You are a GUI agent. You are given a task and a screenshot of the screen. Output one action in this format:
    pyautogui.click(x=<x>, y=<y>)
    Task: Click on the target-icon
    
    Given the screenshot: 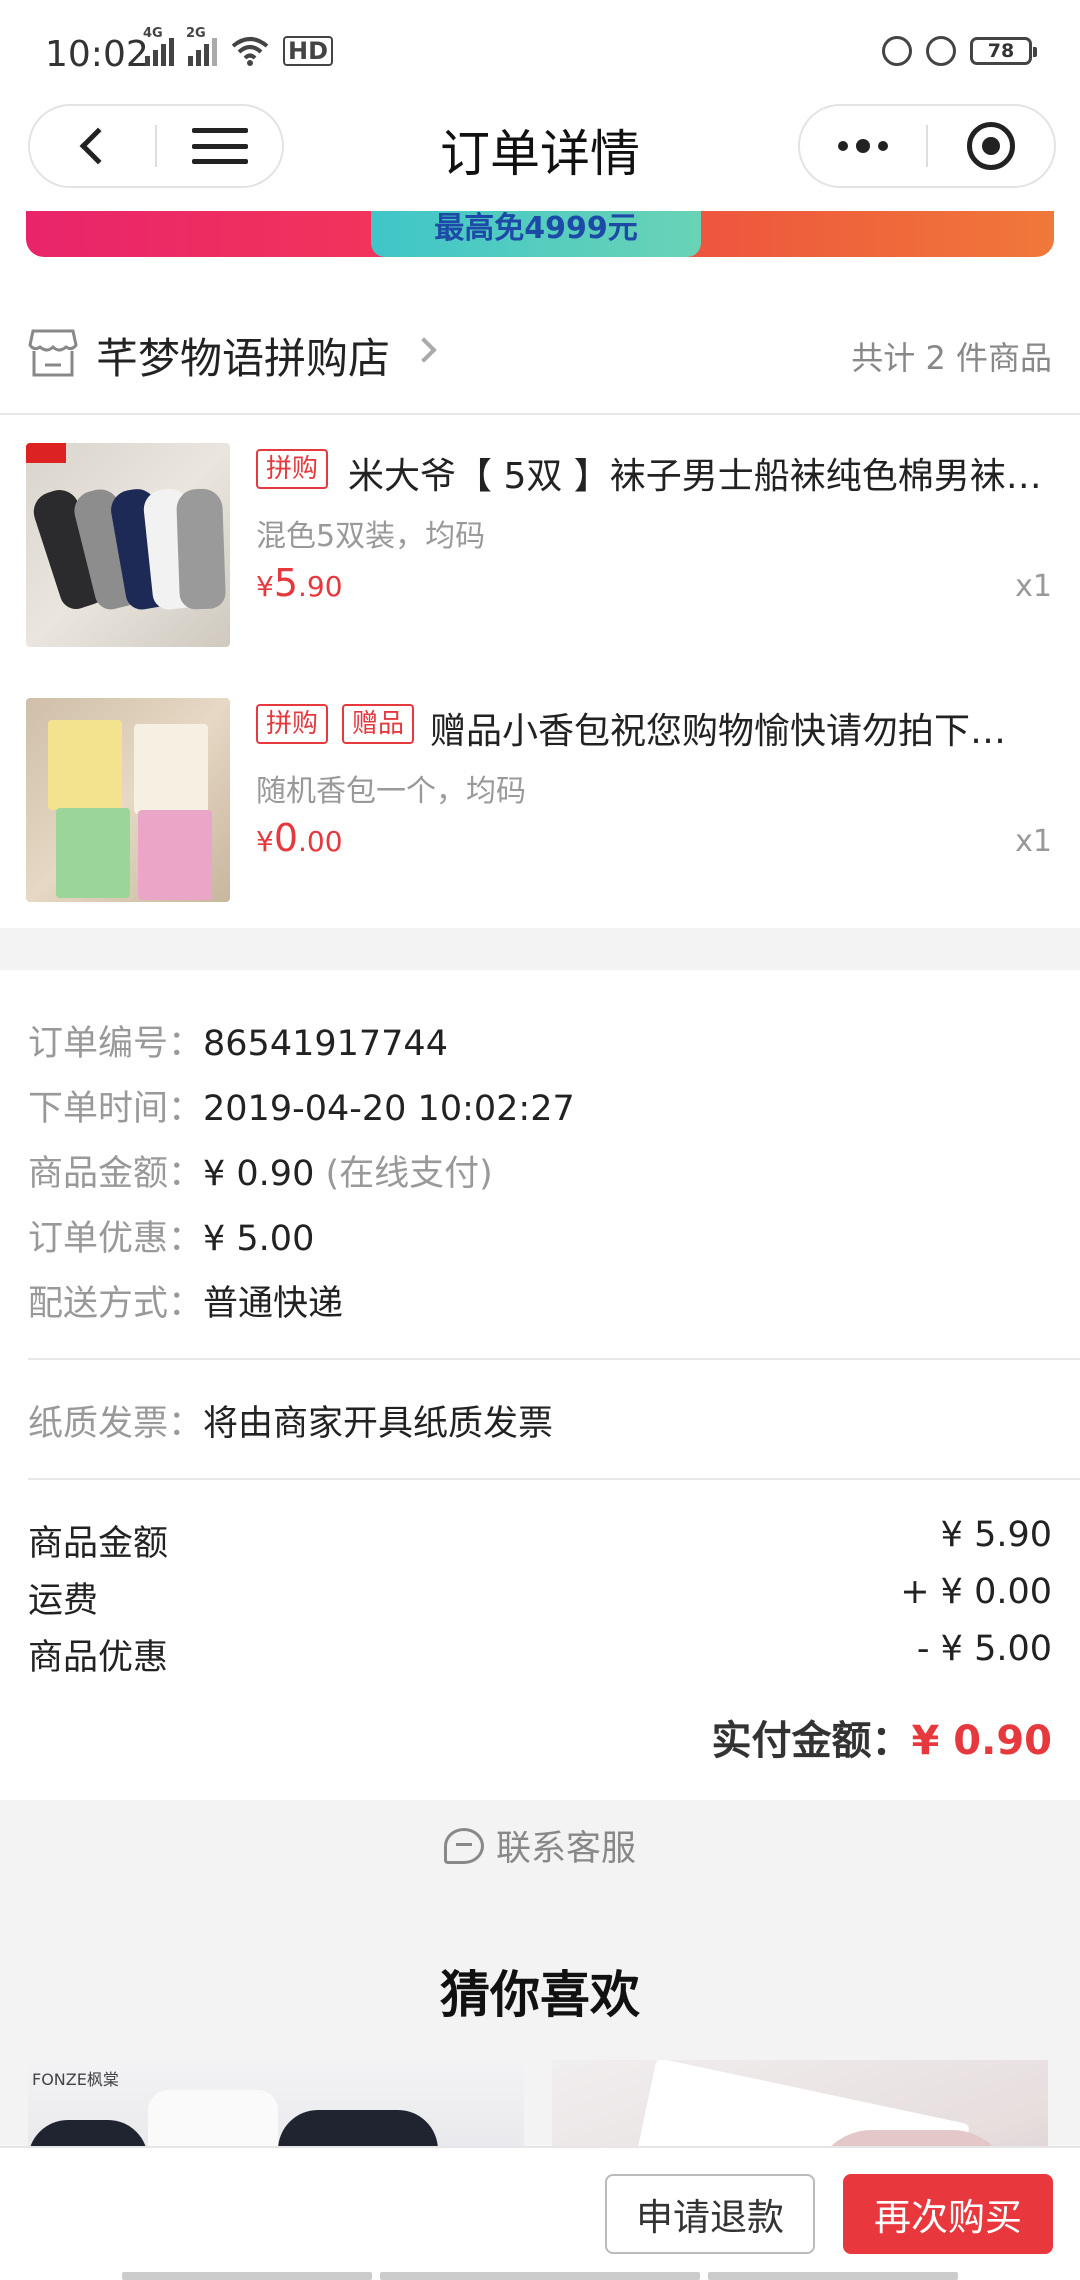 What is the action you would take?
    pyautogui.click(x=991, y=146)
    